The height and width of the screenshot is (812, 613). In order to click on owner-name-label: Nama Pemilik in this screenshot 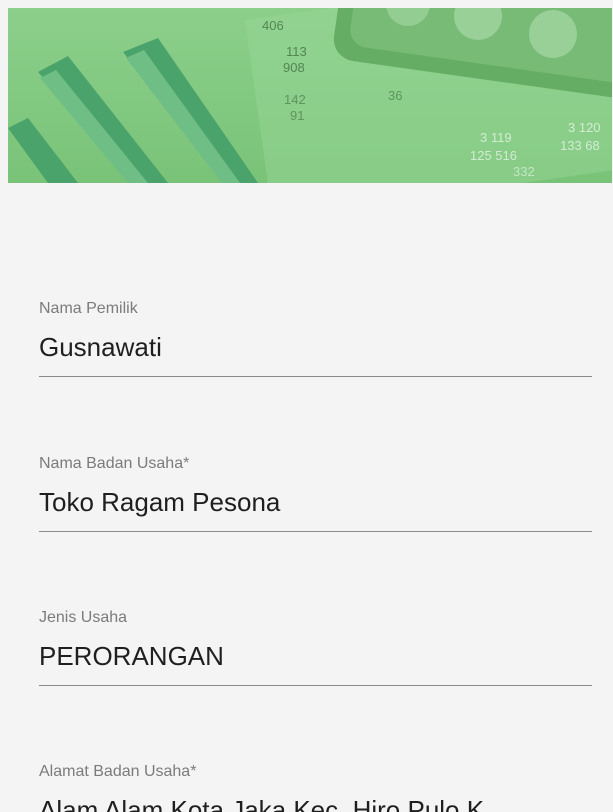, I will do `click(88, 308)`.